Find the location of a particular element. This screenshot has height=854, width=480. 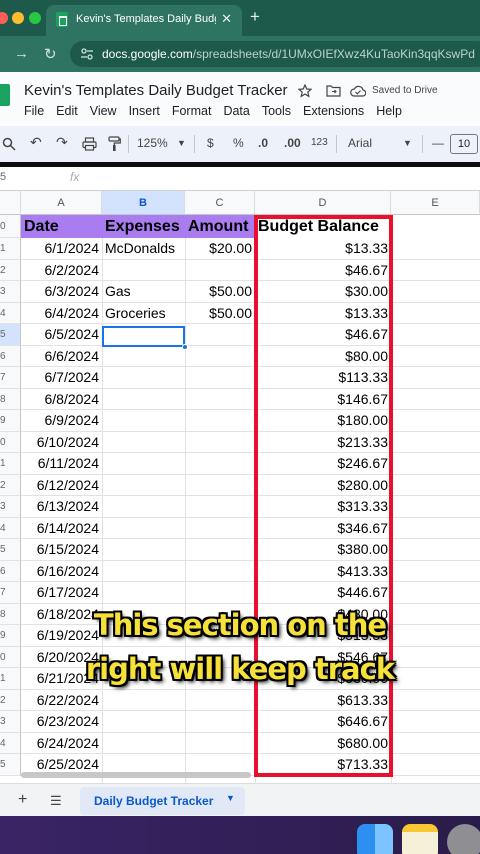

decrease-font-size-button: — is located at coordinates (438, 143).